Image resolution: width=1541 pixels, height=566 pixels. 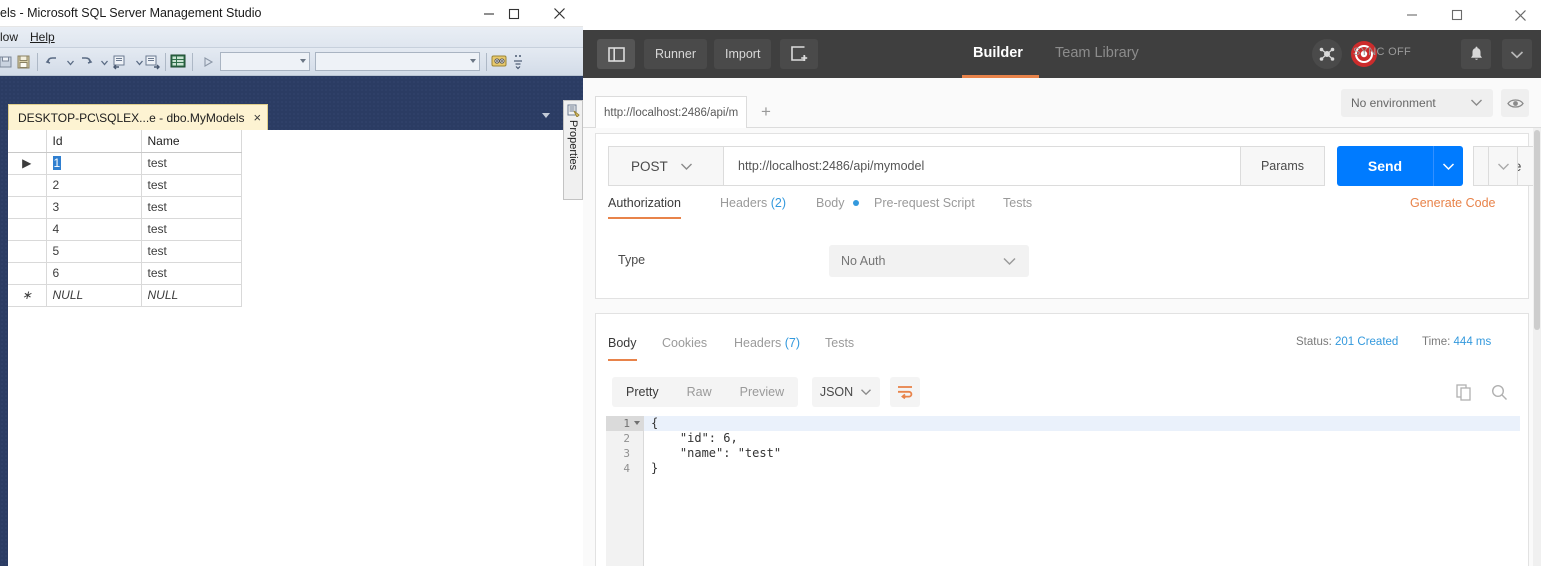 I want to click on table-row: 4 test, so click(x=125, y=229).